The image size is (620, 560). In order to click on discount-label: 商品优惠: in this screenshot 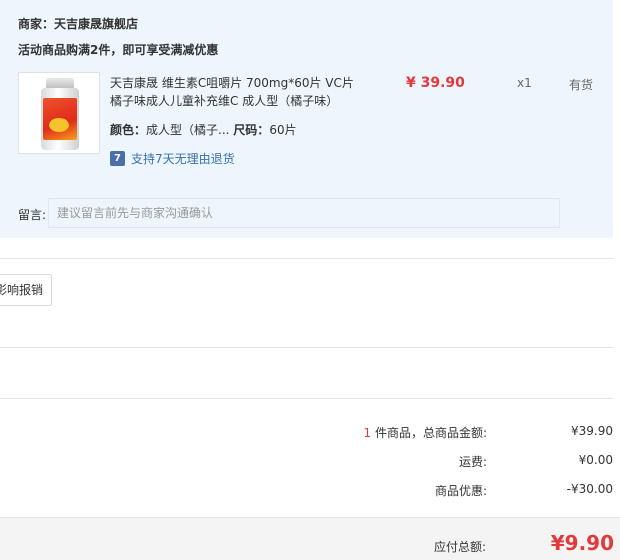, I will do `click(460, 491)`.